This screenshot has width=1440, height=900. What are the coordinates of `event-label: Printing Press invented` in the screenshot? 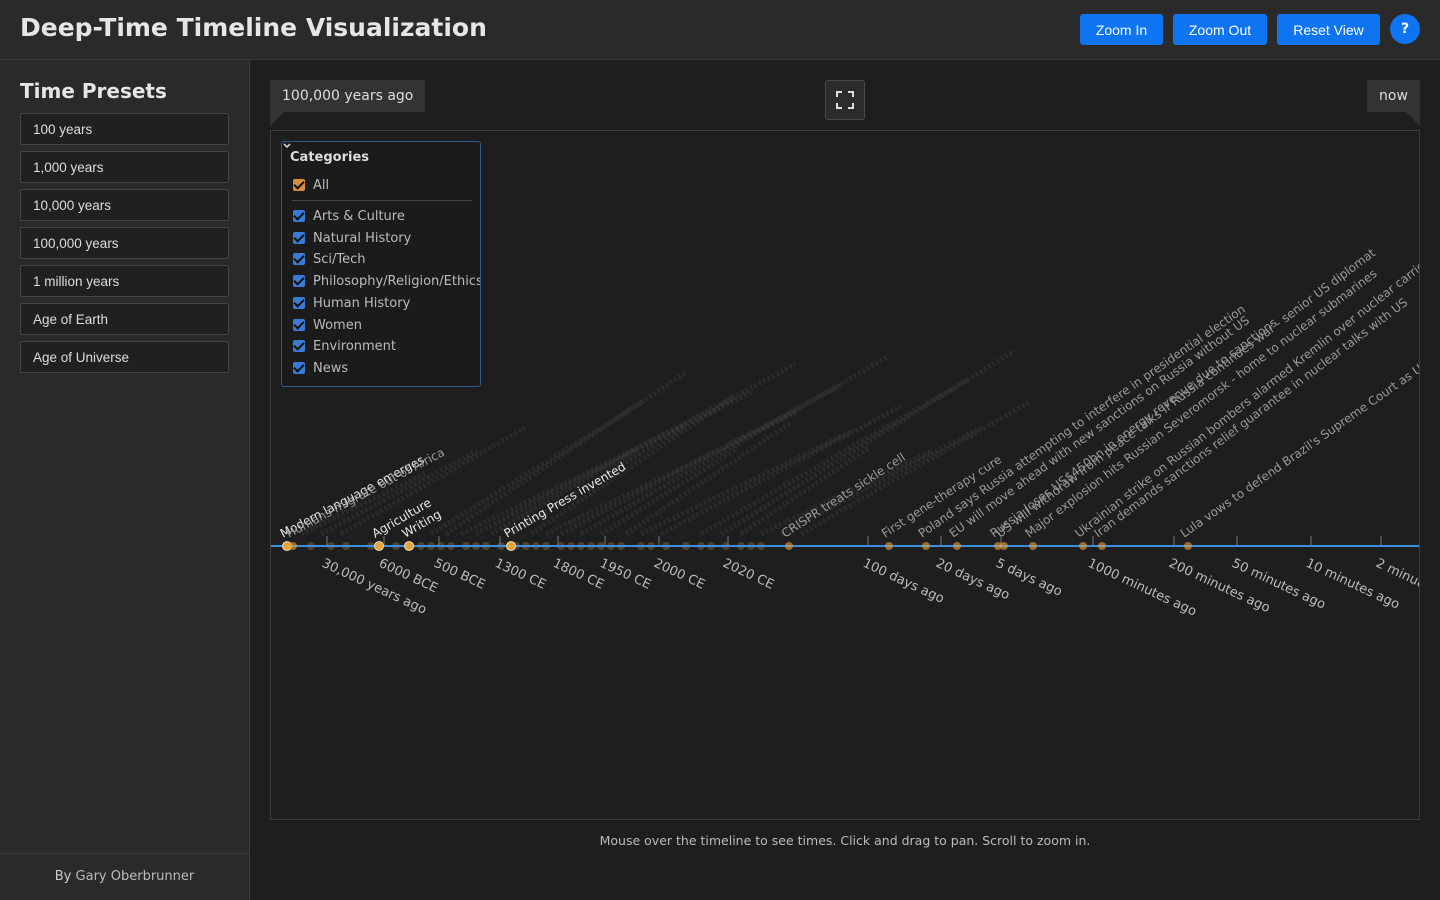 It's located at (565, 499).